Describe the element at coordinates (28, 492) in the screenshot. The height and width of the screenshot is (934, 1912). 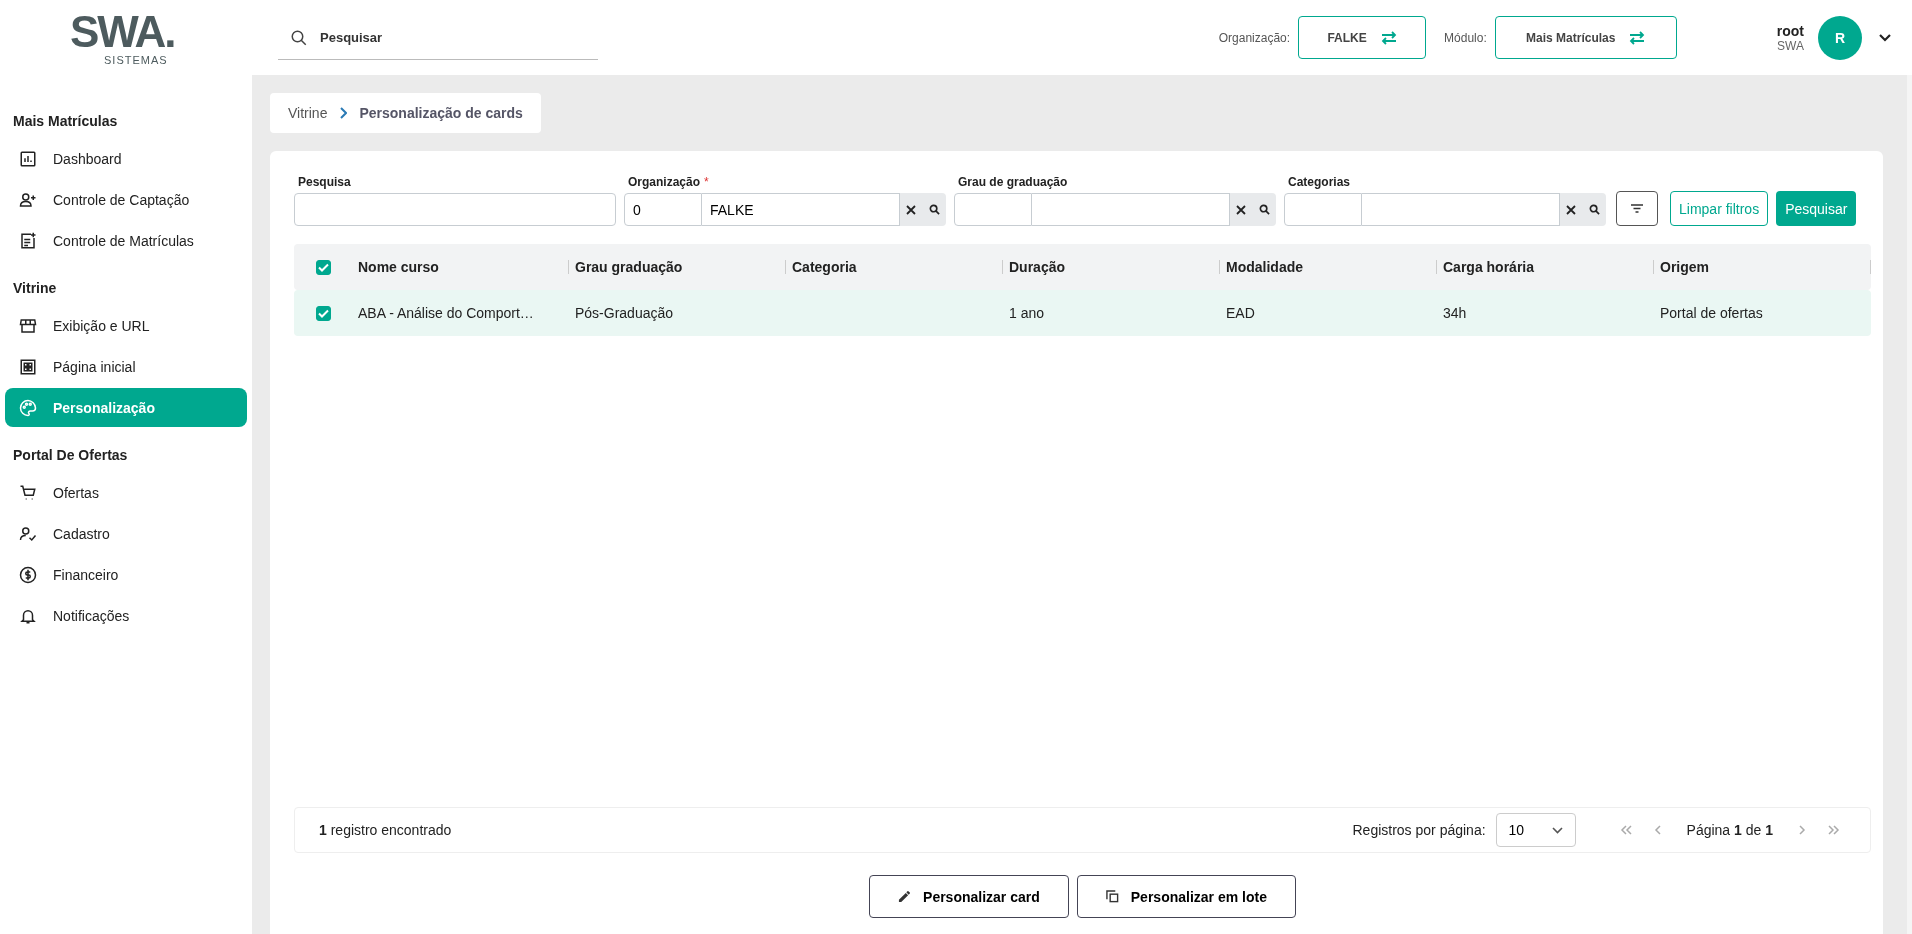
I see `cart-icon` at that location.